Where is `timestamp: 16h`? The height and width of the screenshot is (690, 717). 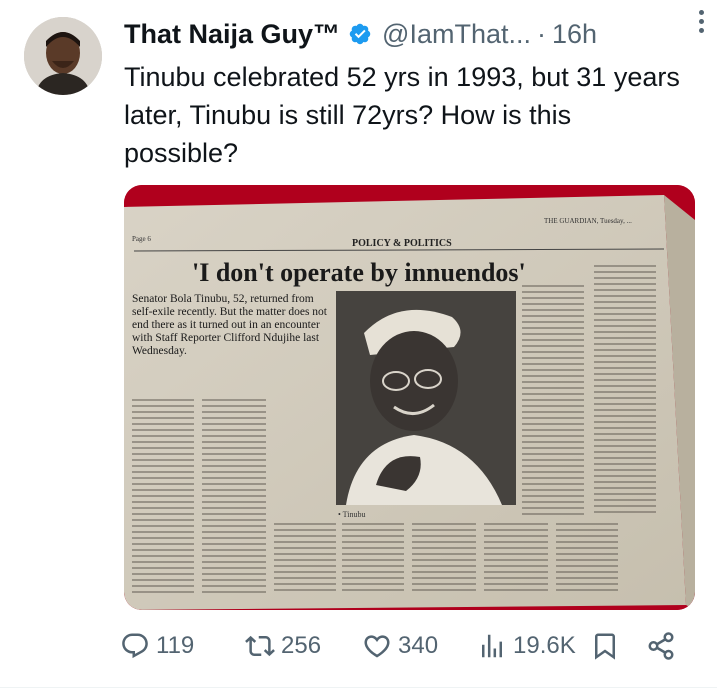
timestamp: 16h is located at coordinates (574, 34).